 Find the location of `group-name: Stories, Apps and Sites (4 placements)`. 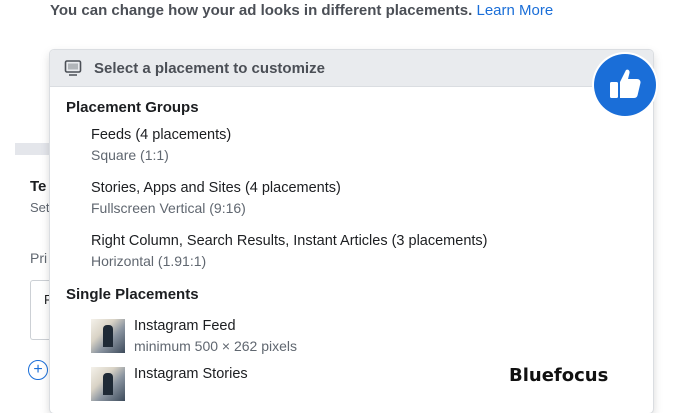

group-name: Stories, Apps and Sites (4 placements) is located at coordinates (216, 188).